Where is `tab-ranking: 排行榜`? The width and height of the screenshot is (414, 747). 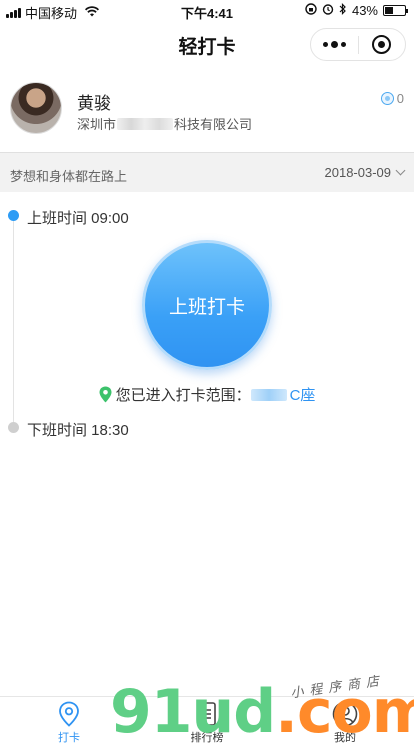 tab-ranking: 排行榜 is located at coordinates (207, 722).